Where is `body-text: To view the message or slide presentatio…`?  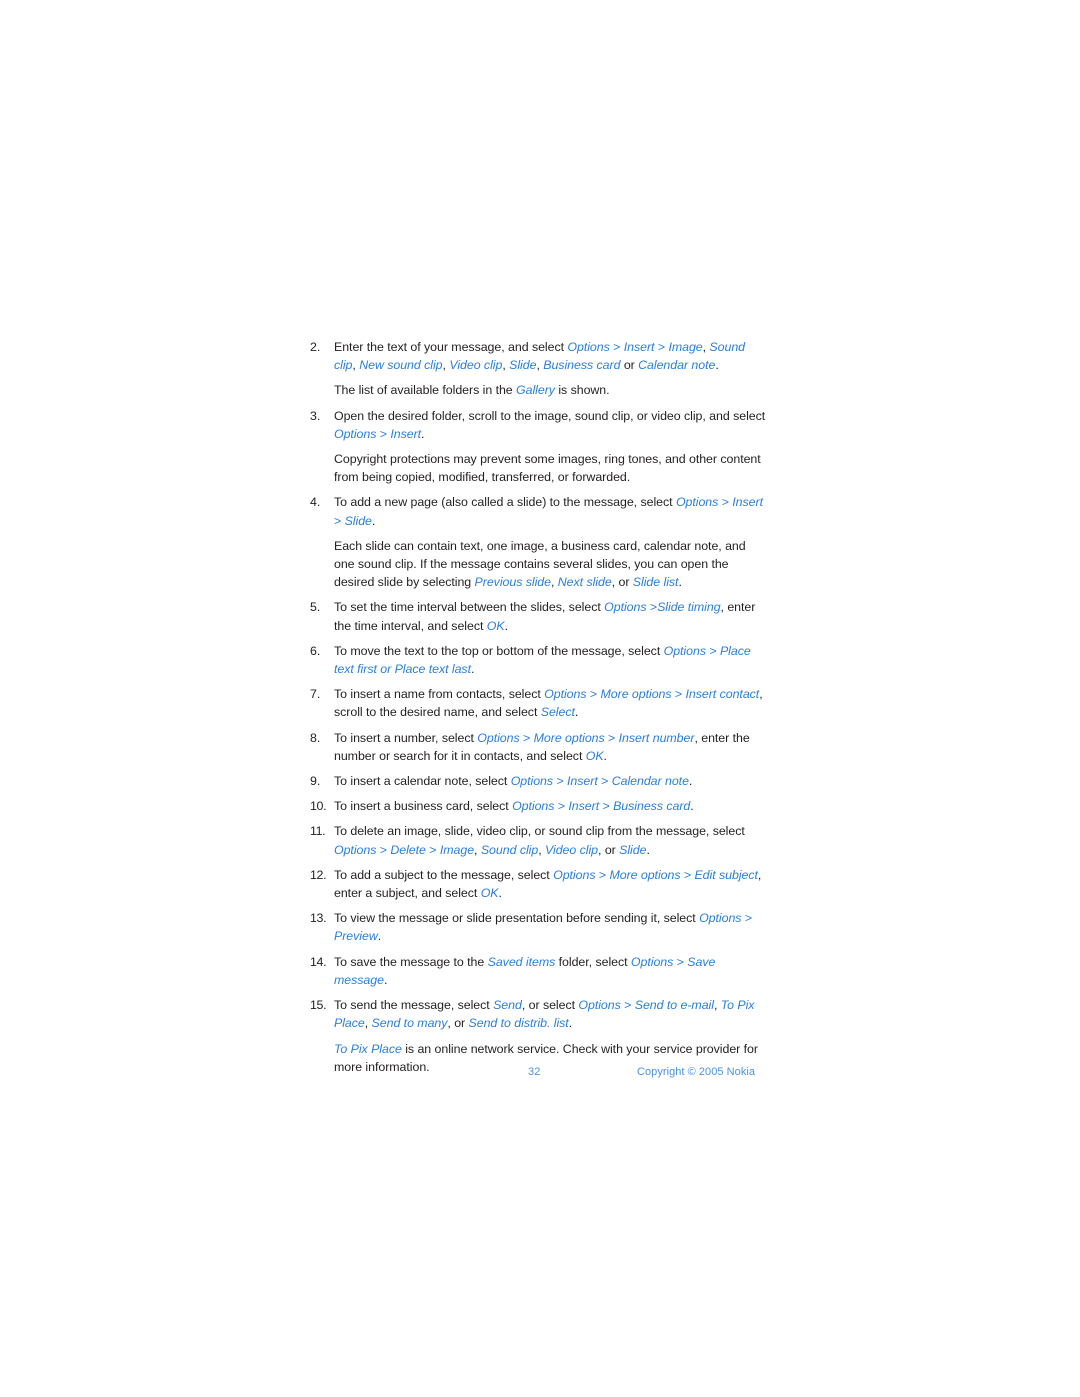 body-text: To view the message or slide presentatio… is located at coordinates (517, 918).